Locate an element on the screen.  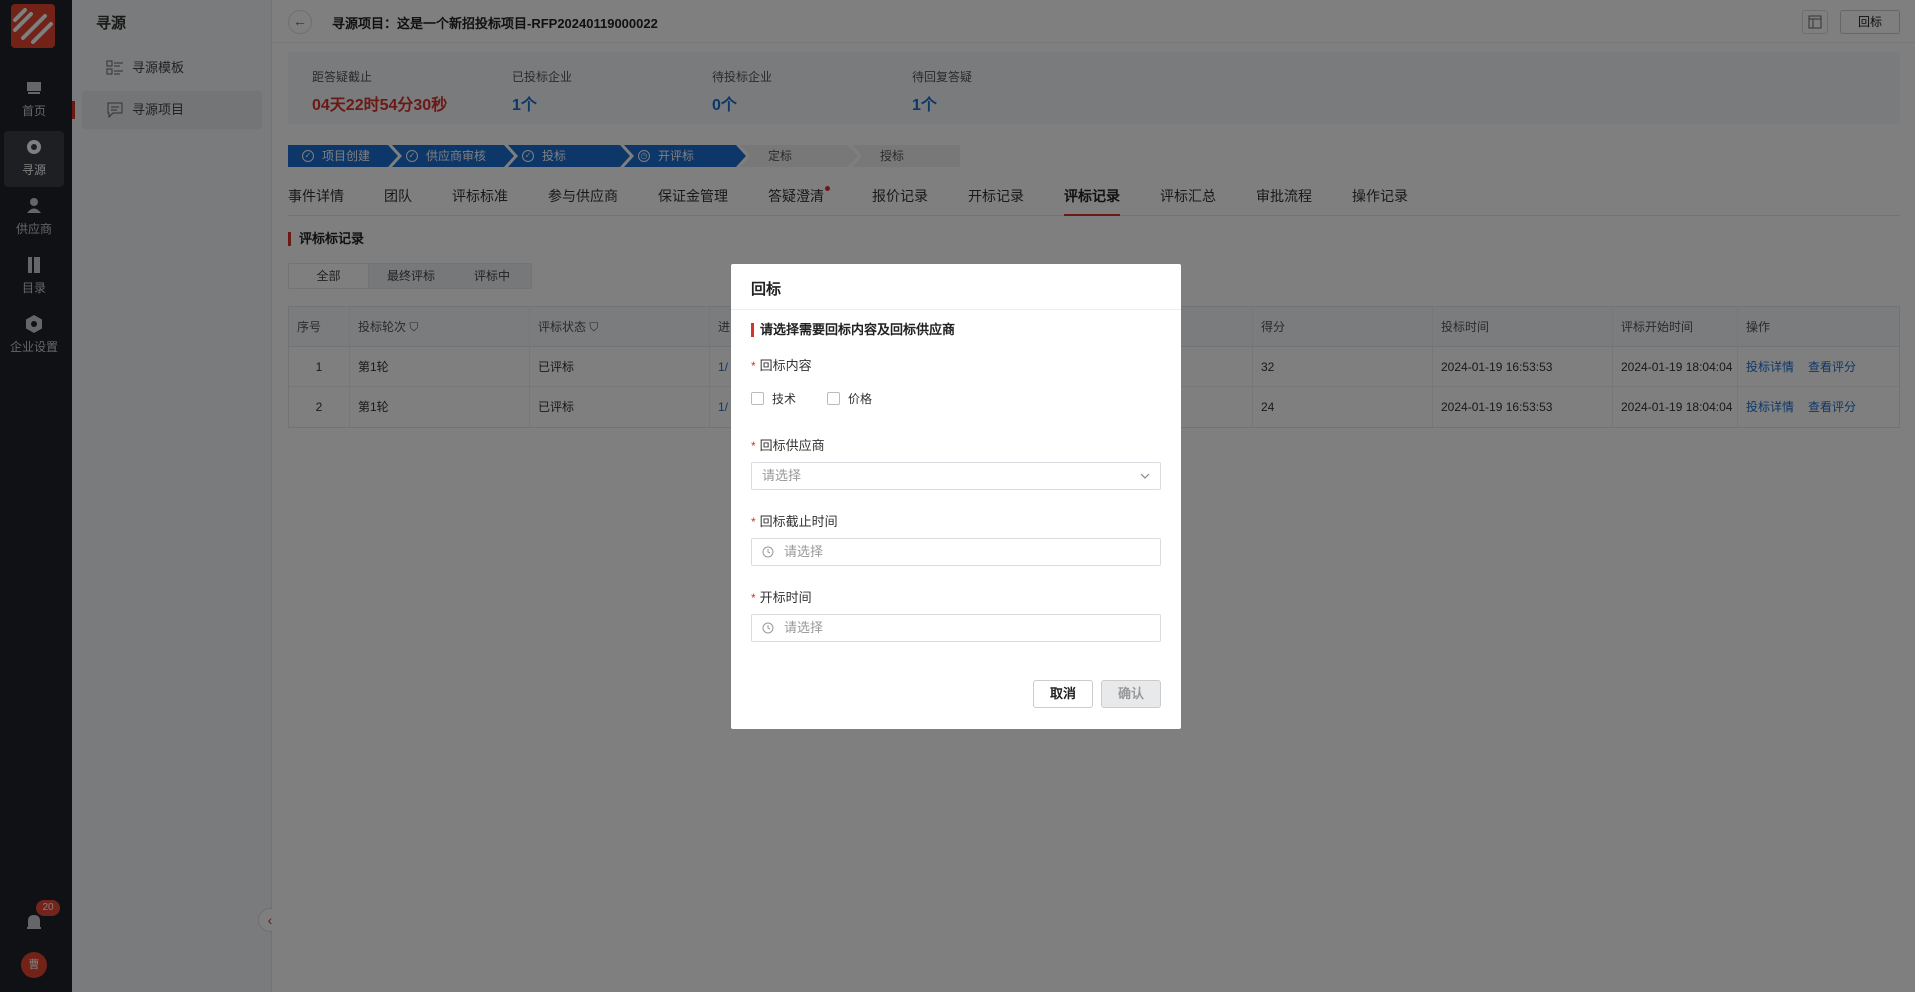
checkbox-label: 价格 is located at coordinates (860, 399).